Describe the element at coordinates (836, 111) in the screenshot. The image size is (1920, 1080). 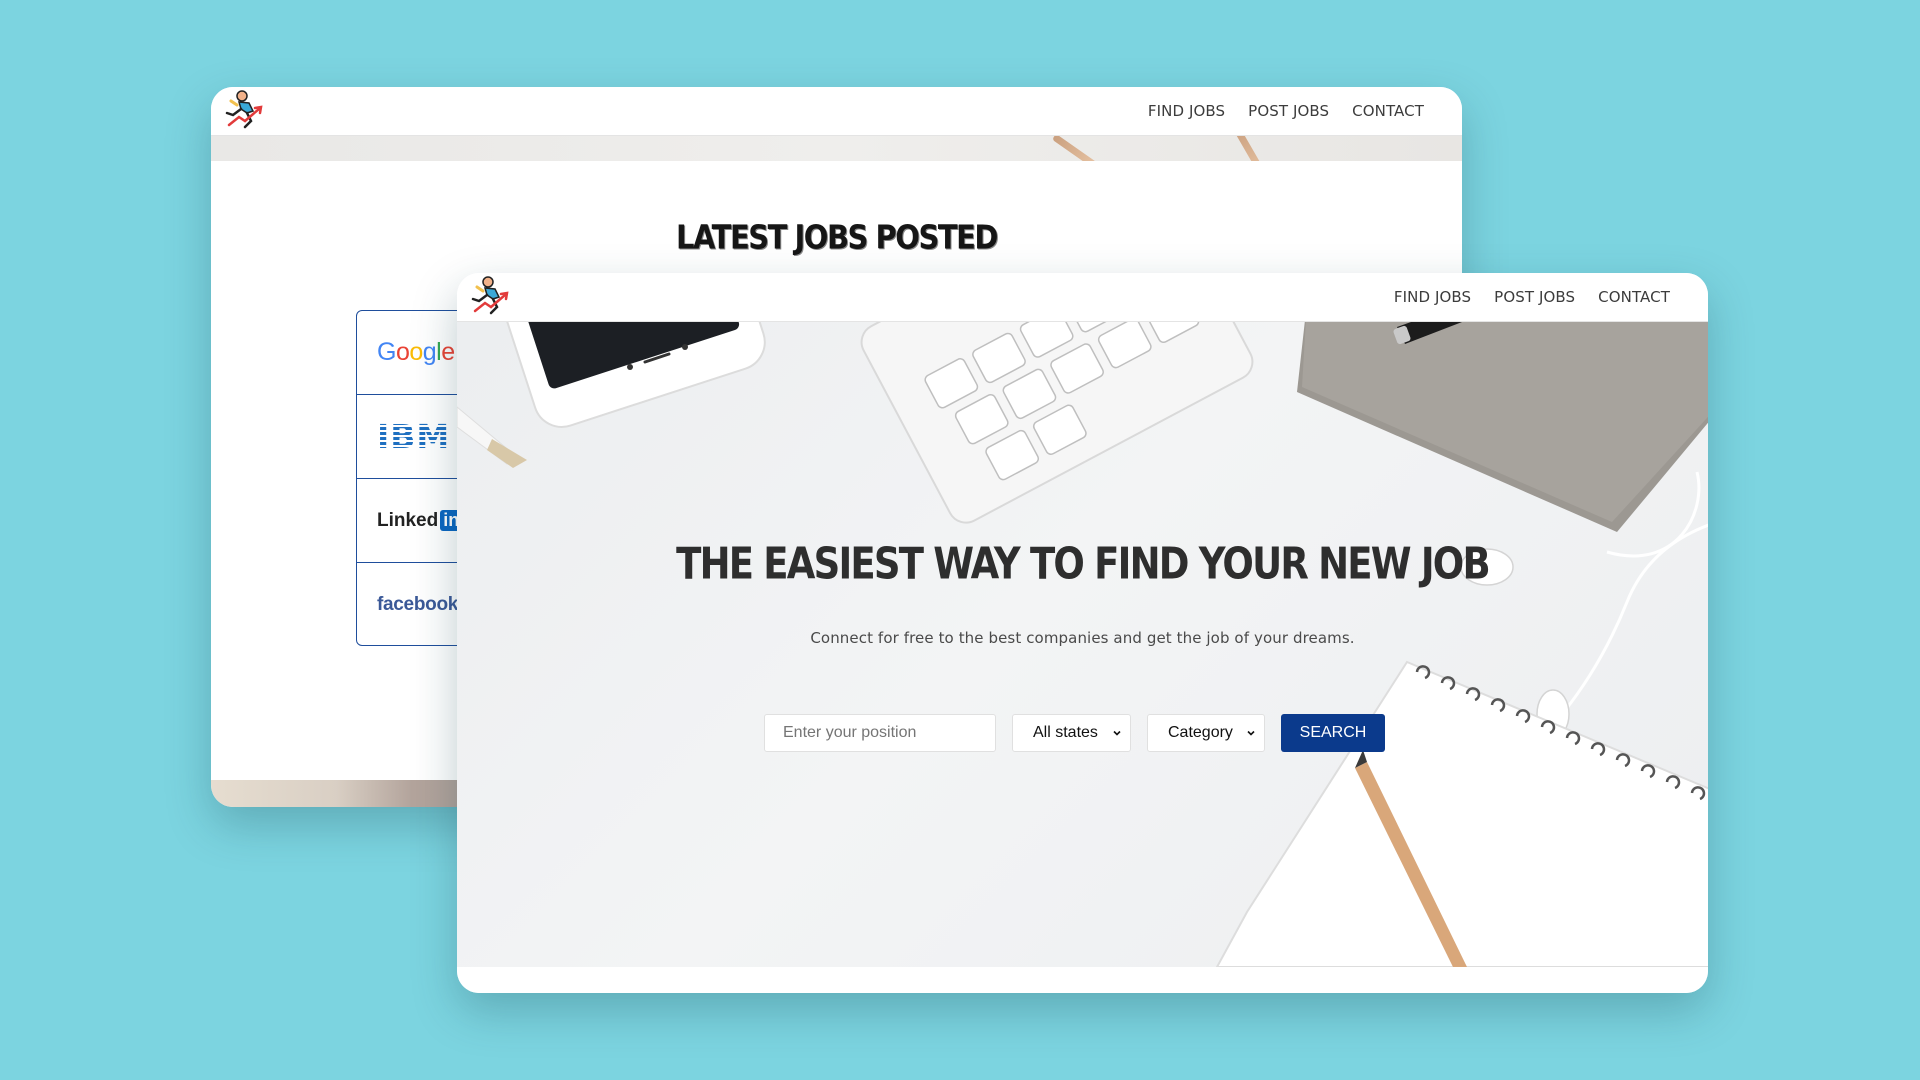
I see `back-navbar: FIND JOBS POST JOBS CONTACT` at that location.